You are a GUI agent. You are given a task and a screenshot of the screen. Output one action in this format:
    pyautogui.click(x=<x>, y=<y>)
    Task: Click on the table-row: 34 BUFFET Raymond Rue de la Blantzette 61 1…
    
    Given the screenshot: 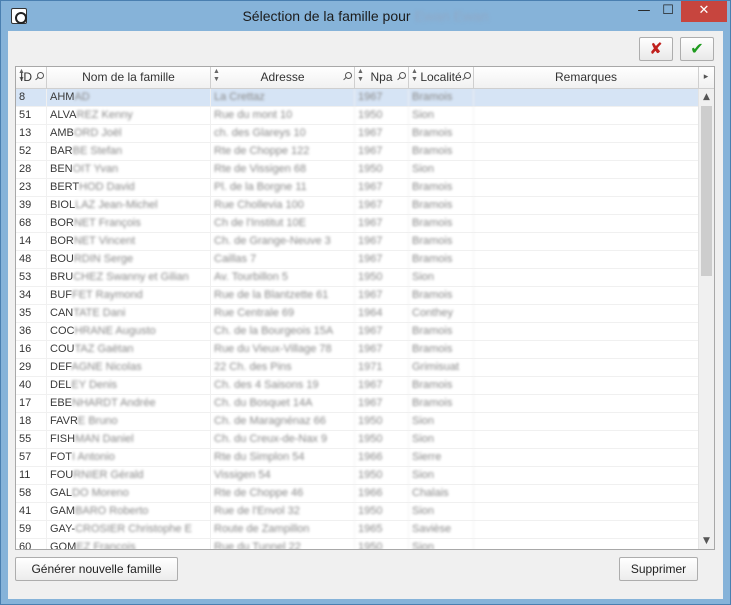 What is the action you would take?
    pyautogui.click(x=357, y=296)
    